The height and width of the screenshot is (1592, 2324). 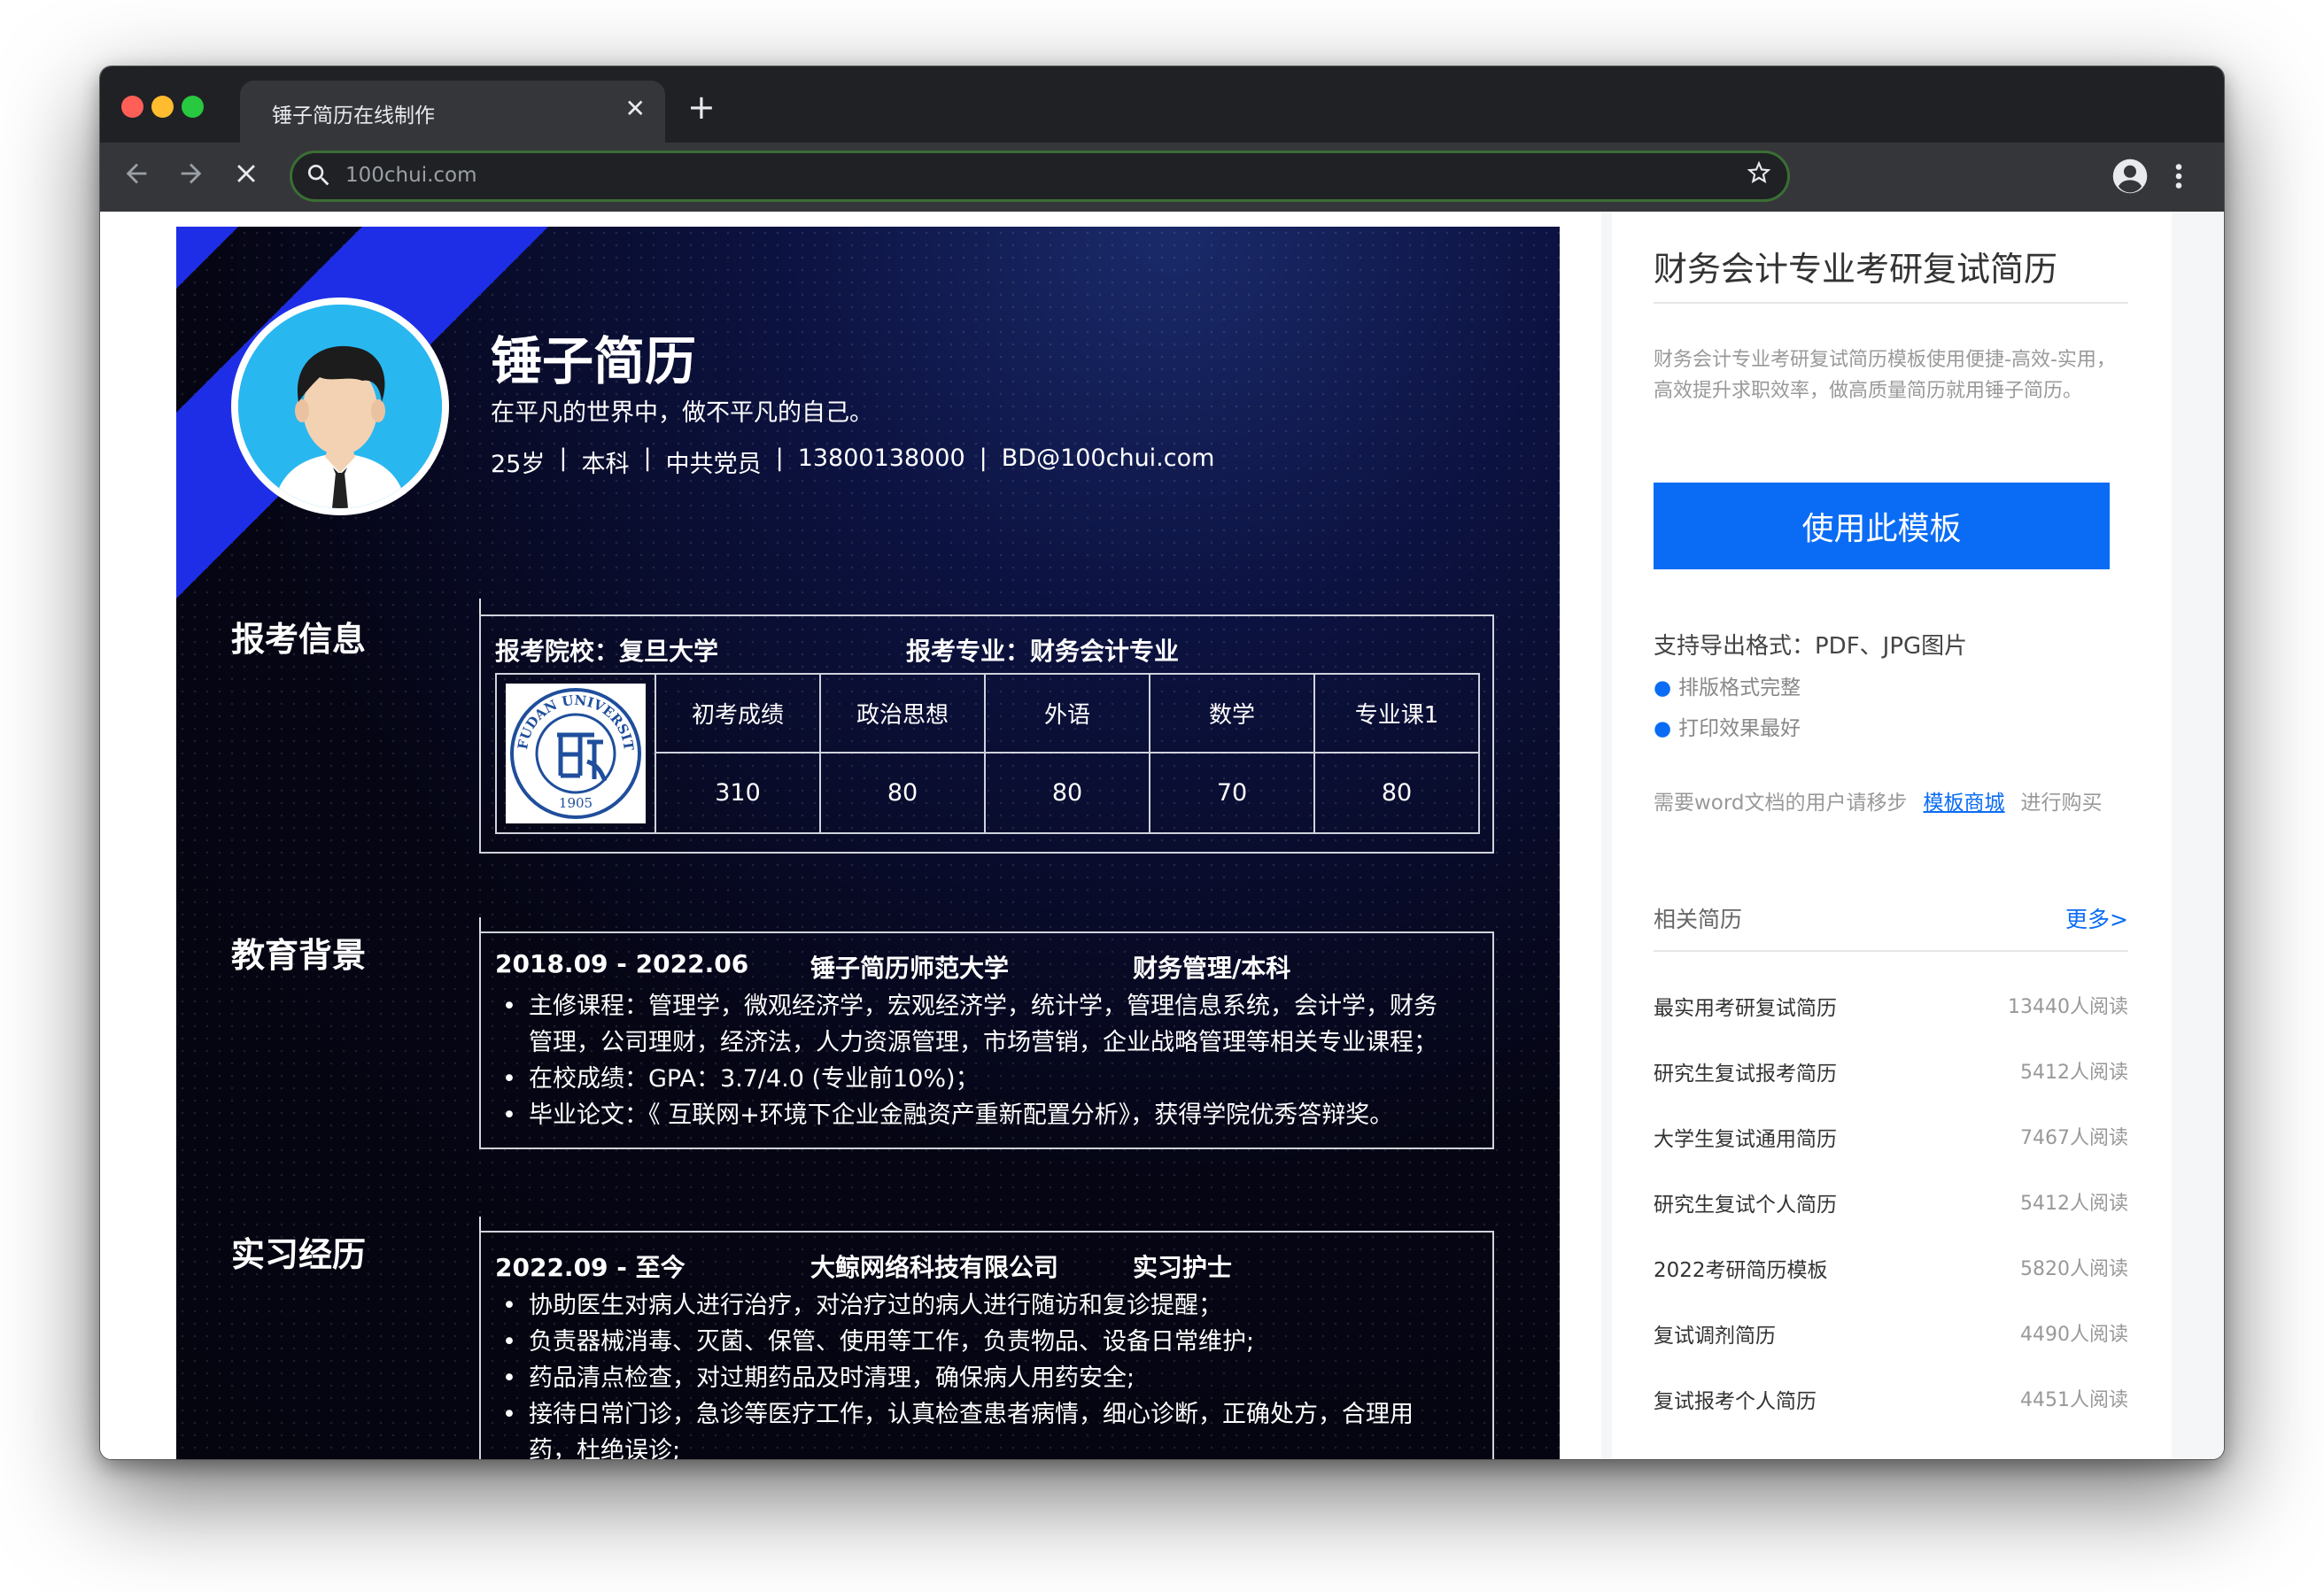 I want to click on score-value: 310, so click(x=738, y=793).